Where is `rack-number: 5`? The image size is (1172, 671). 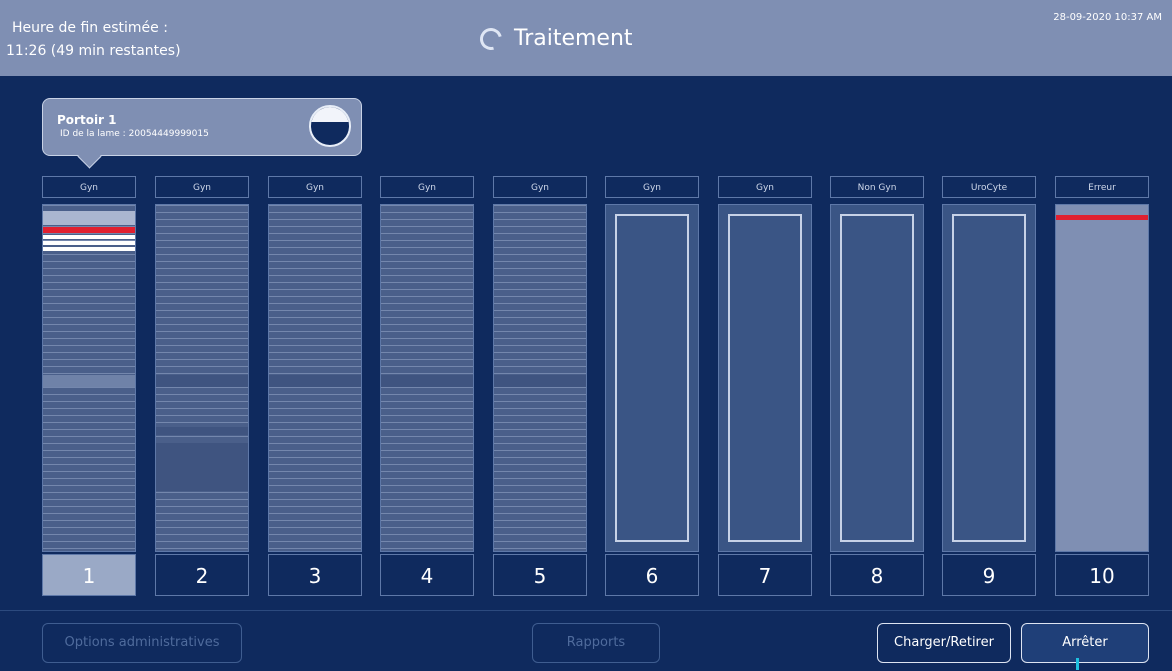 rack-number: 5 is located at coordinates (540, 575).